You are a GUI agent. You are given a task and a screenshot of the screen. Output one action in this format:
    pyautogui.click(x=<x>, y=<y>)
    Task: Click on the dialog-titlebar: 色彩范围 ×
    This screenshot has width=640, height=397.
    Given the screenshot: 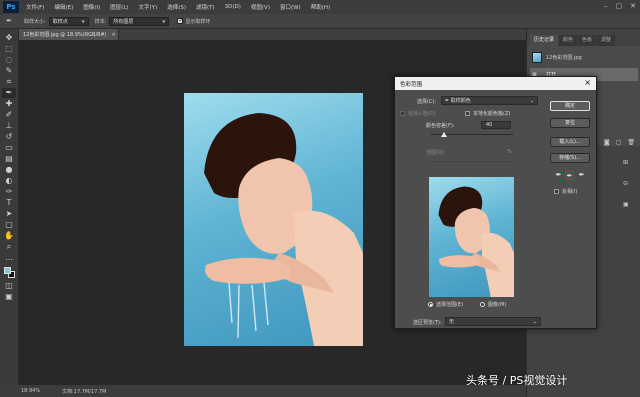 What is the action you would take?
    pyautogui.click(x=495, y=83)
    